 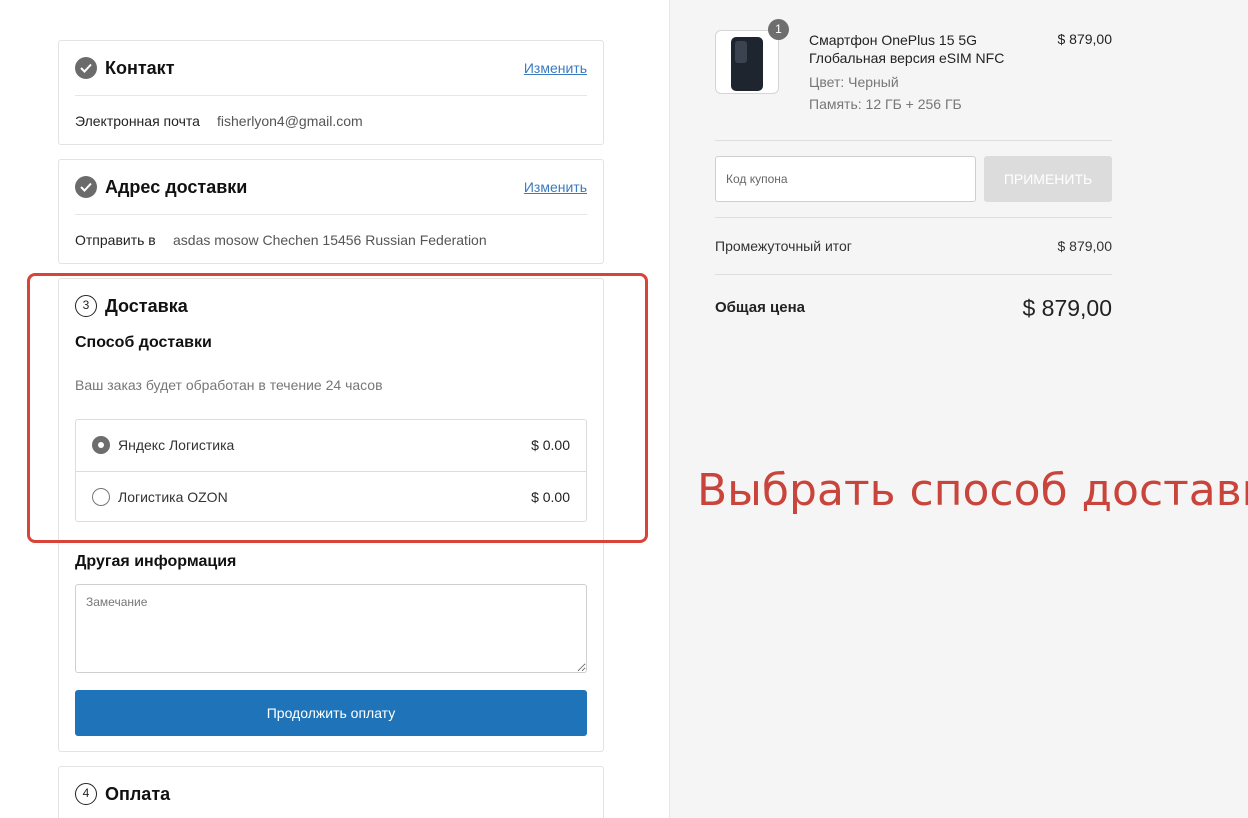 What do you see at coordinates (1067, 308) in the screenshot?
I see `total-value: $ 879,00` at bounding box center [1067, 308].